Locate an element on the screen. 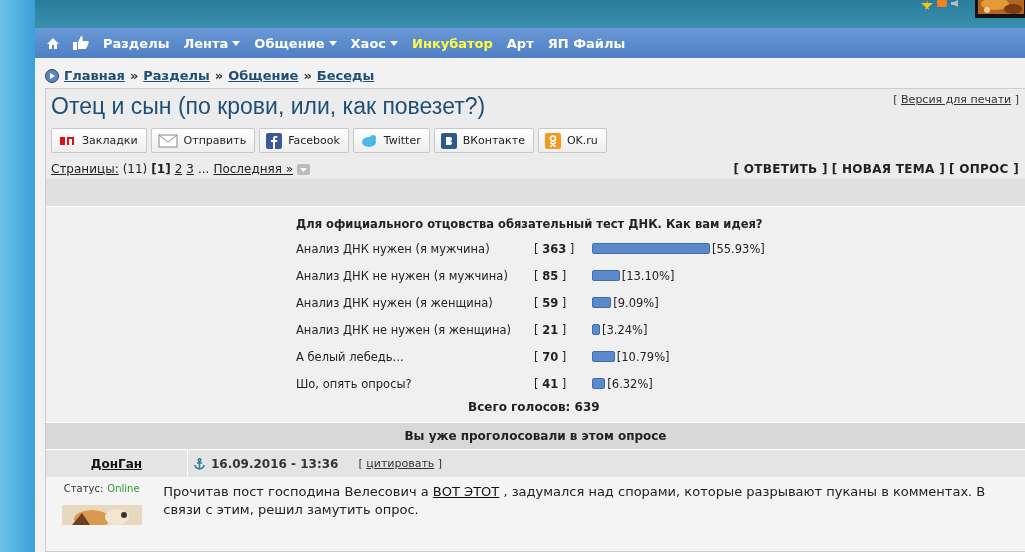 This screenshot has width=1025, height=552. vote-count: [ 21 ] is located at coordinates (551, 329).